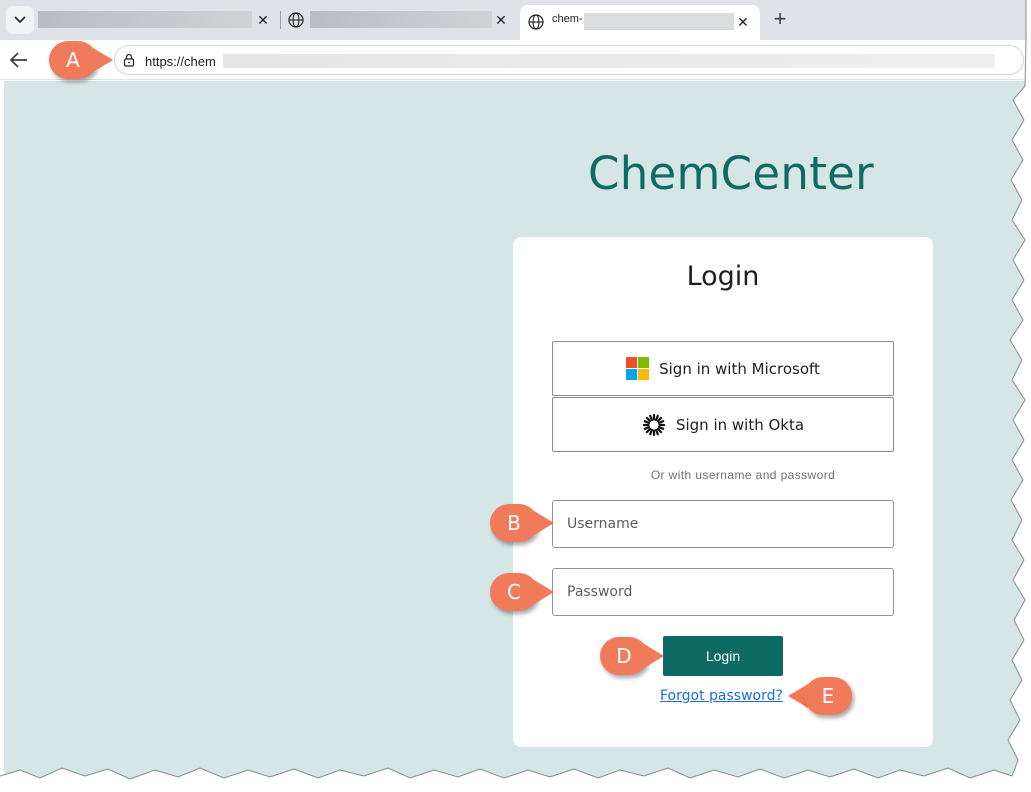 The width and height of the screenshot is (1031, 792). What do you see at coordinates (654, 424) in the screenshot?
I see `okta-logo-icon` at bounding box center [654, 424].